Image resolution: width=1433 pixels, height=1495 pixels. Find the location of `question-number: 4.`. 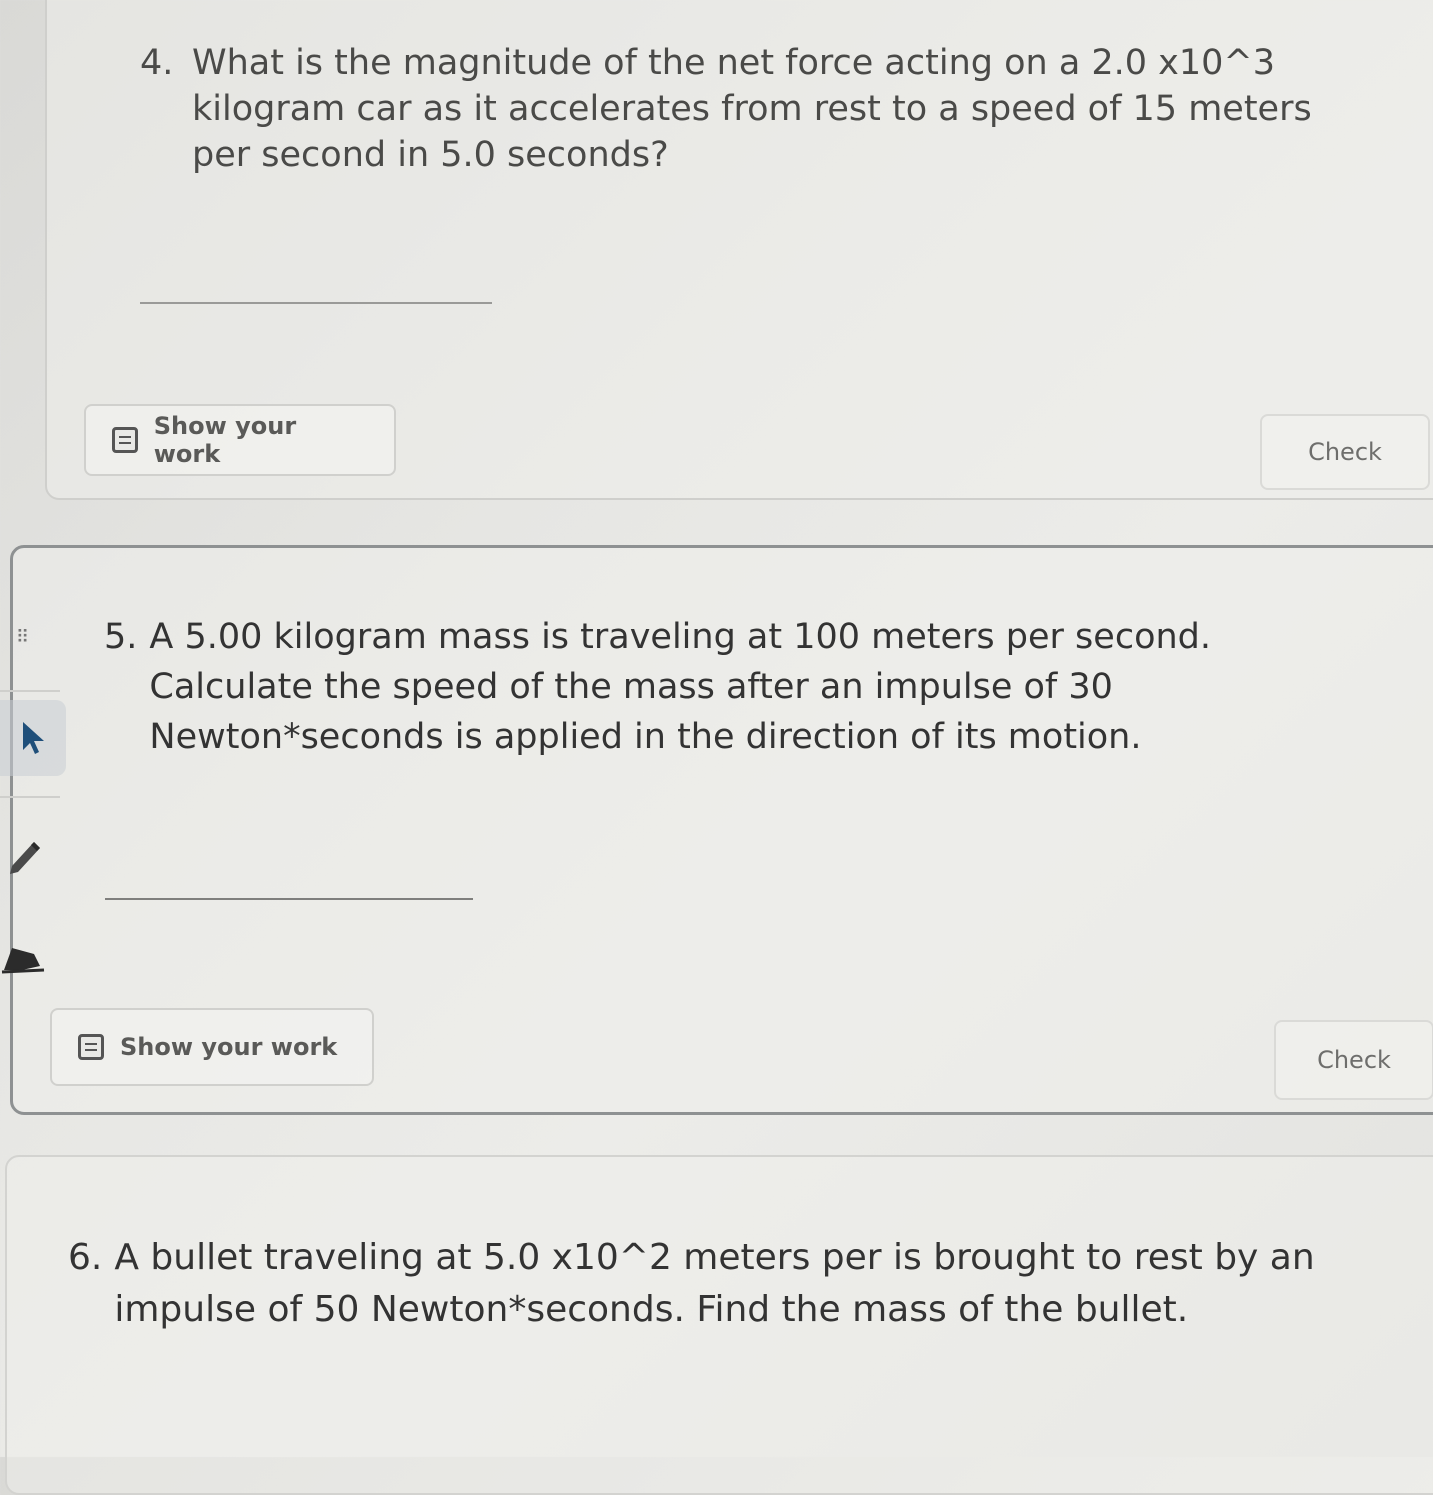

question-number: 4. is located at coordinates (157, 63).